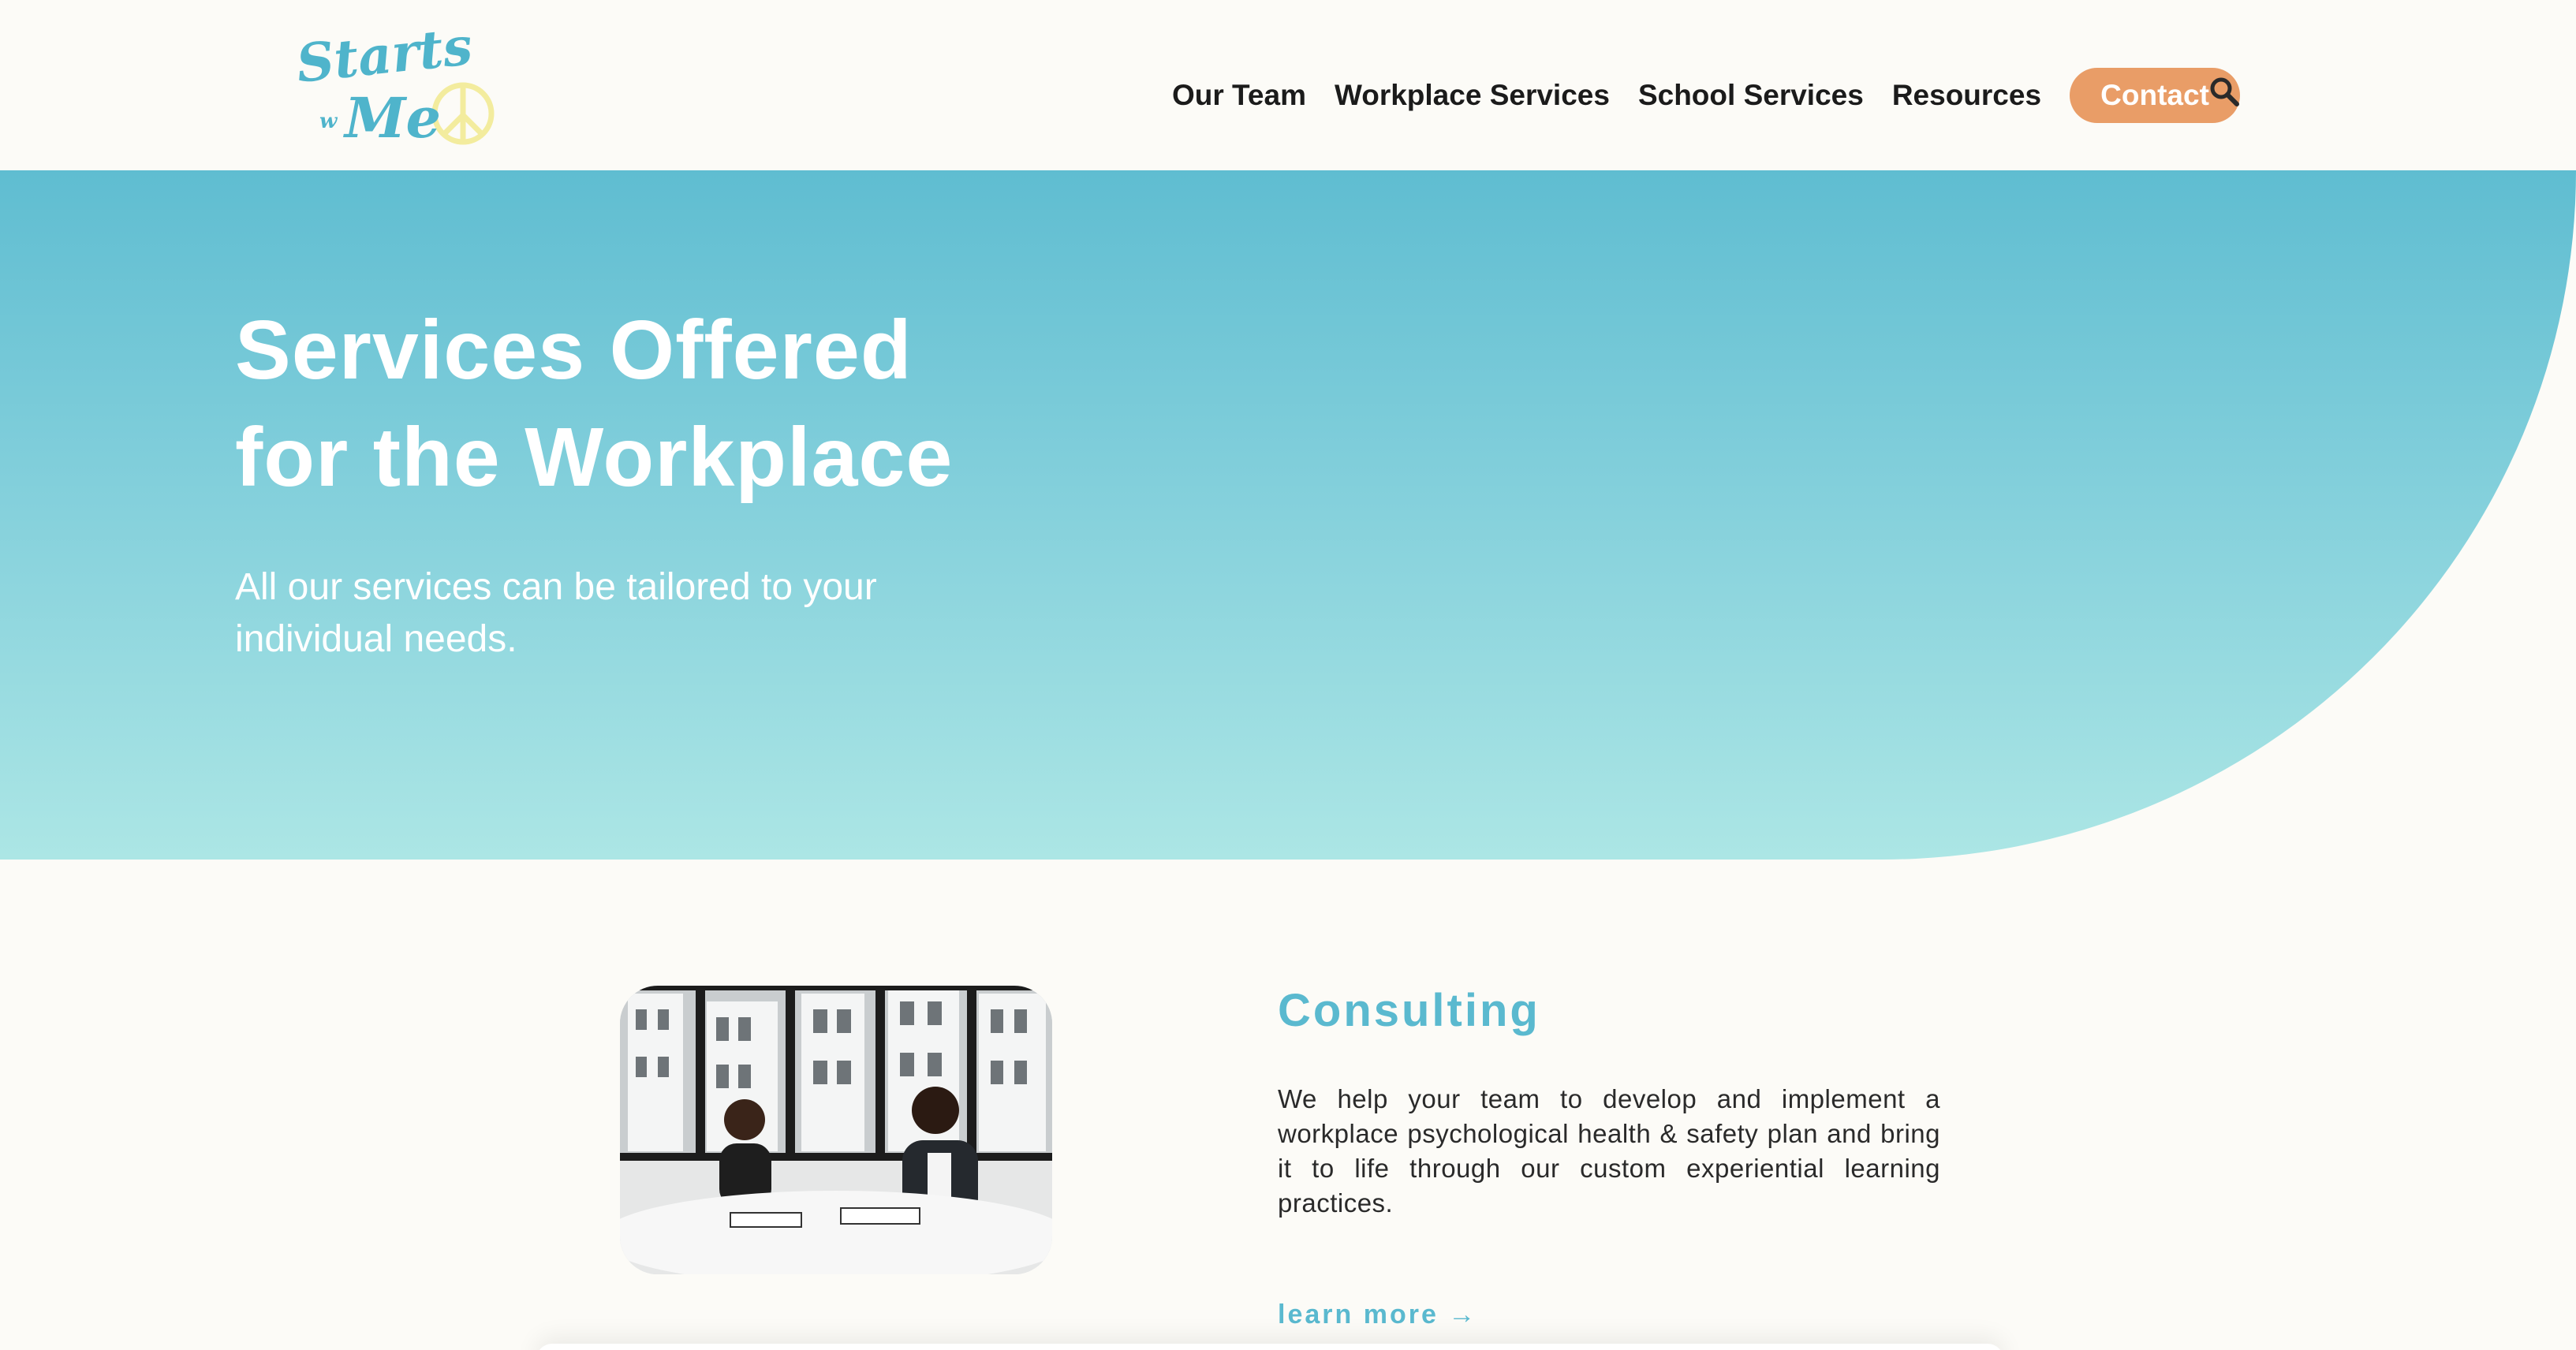 This screenshot has height=1350, width=2576. Describe the element at coordinates (2224, 91) in the screenshot. I see `search-icon` at that location.